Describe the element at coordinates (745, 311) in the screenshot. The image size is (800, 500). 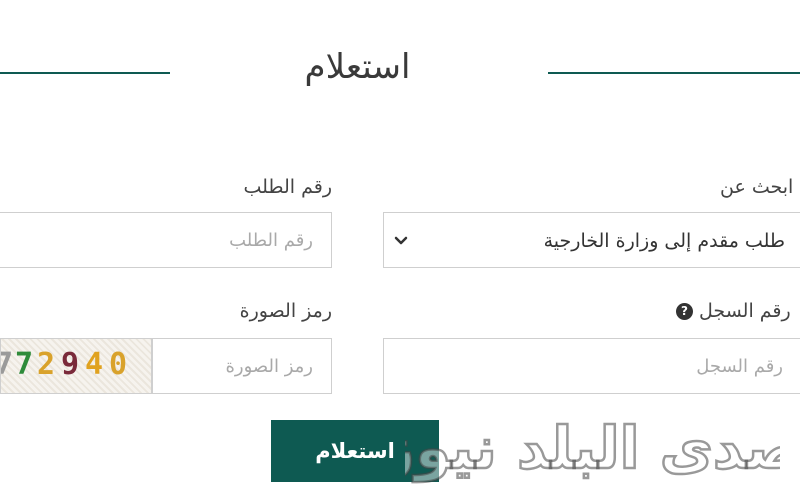
I see `registry-number-label: رقم السجل` at that location.